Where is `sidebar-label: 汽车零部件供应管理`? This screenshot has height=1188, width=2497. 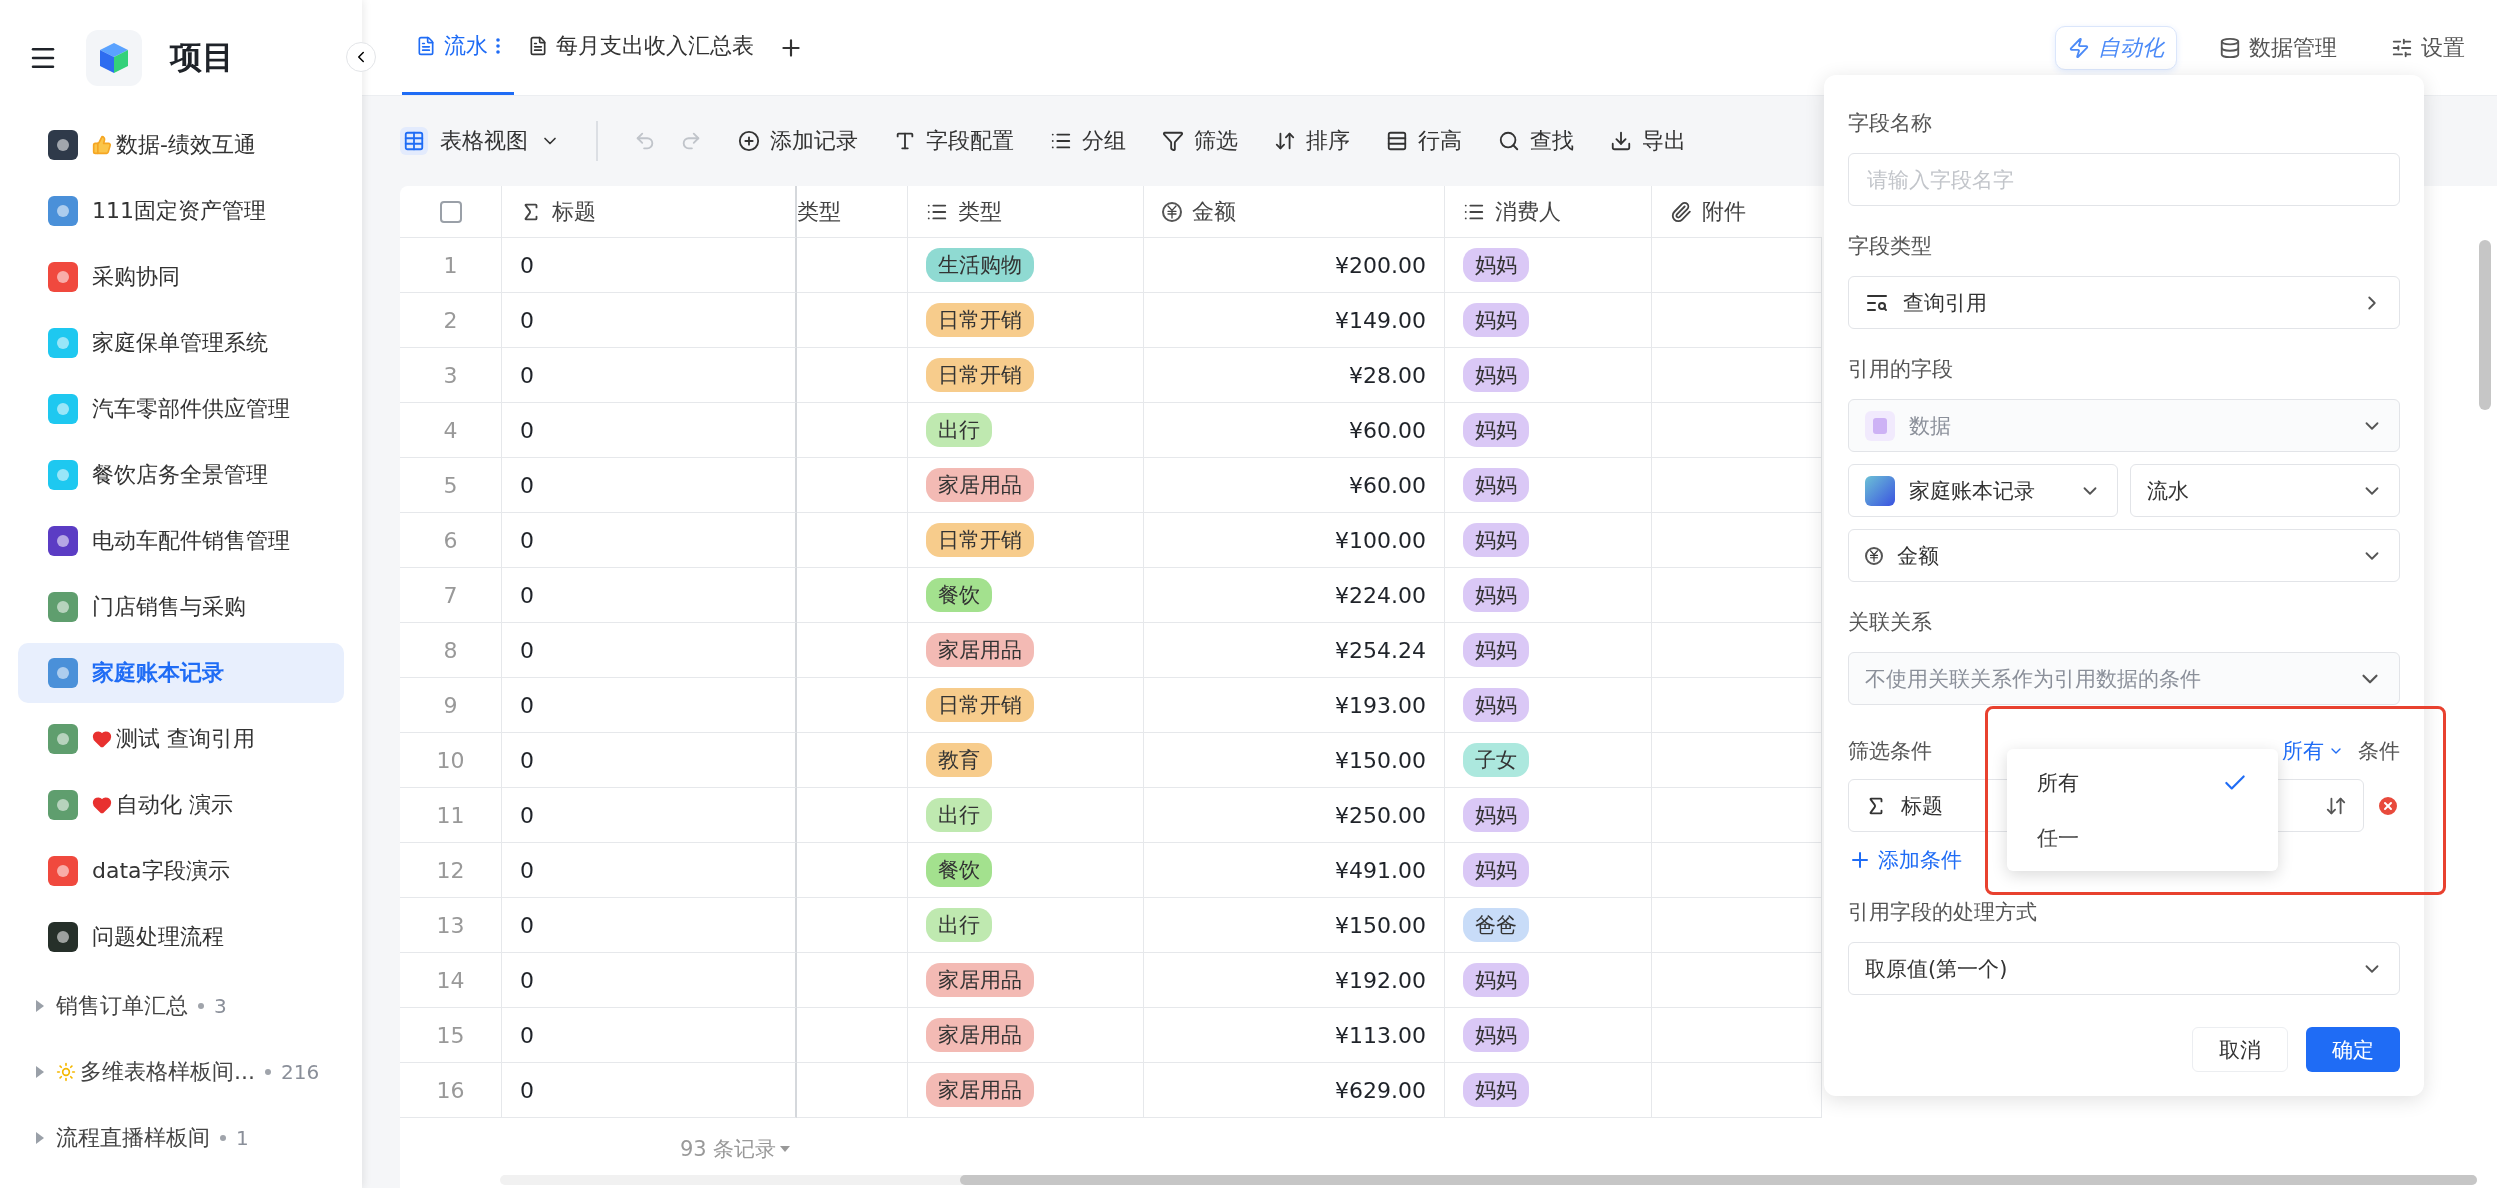 sidebar-label: 汽车零部件供应管理 is located at coordinates (191, 409).